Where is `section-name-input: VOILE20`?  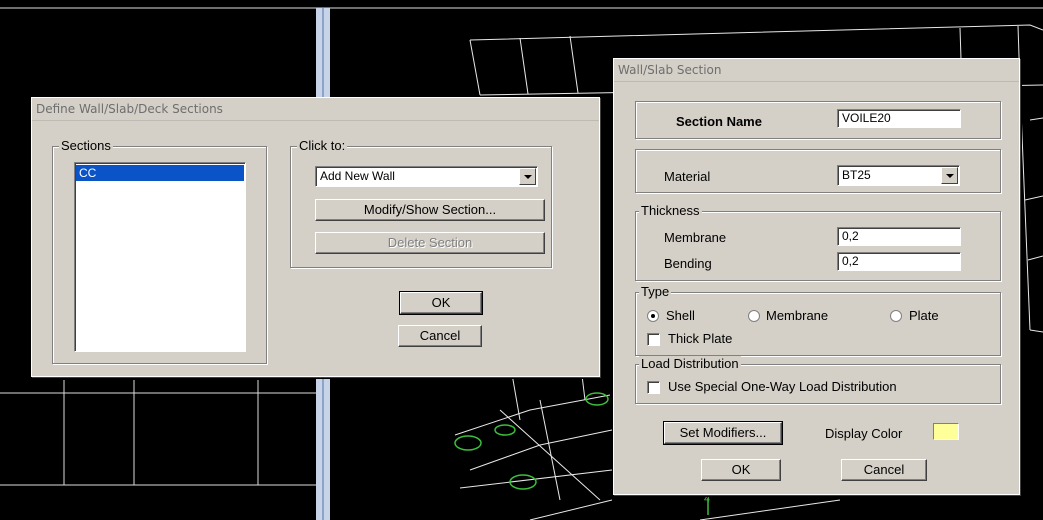
section-name-input: VOILE20 is located at coordinates (899, 118).